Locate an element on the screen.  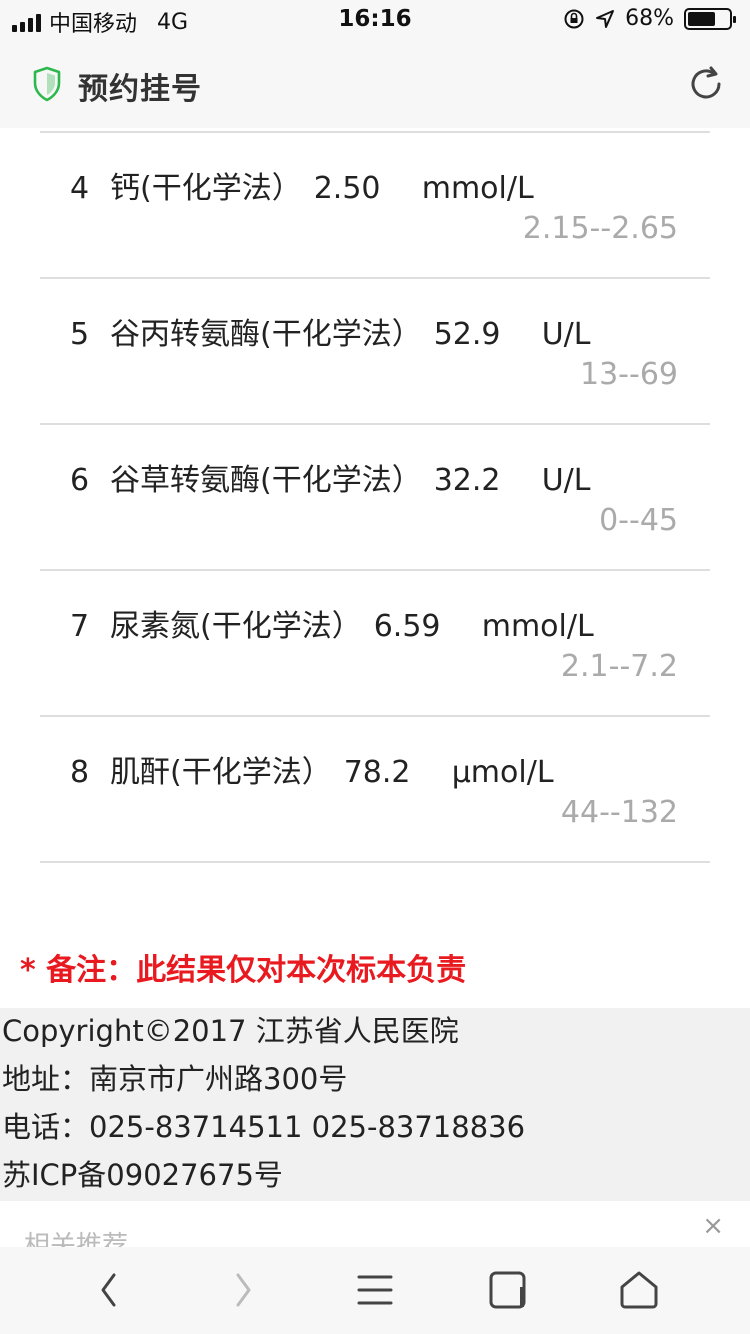
result-reference-range: 44--132 is located at coordinates (619, 812).